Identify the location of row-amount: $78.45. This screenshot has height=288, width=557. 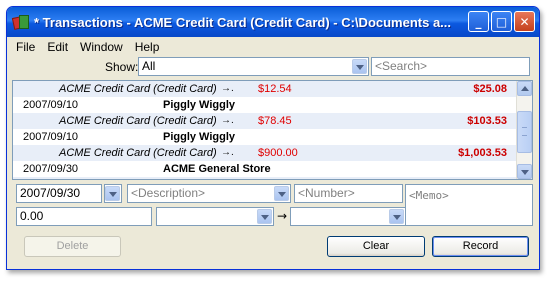
(275, 121).